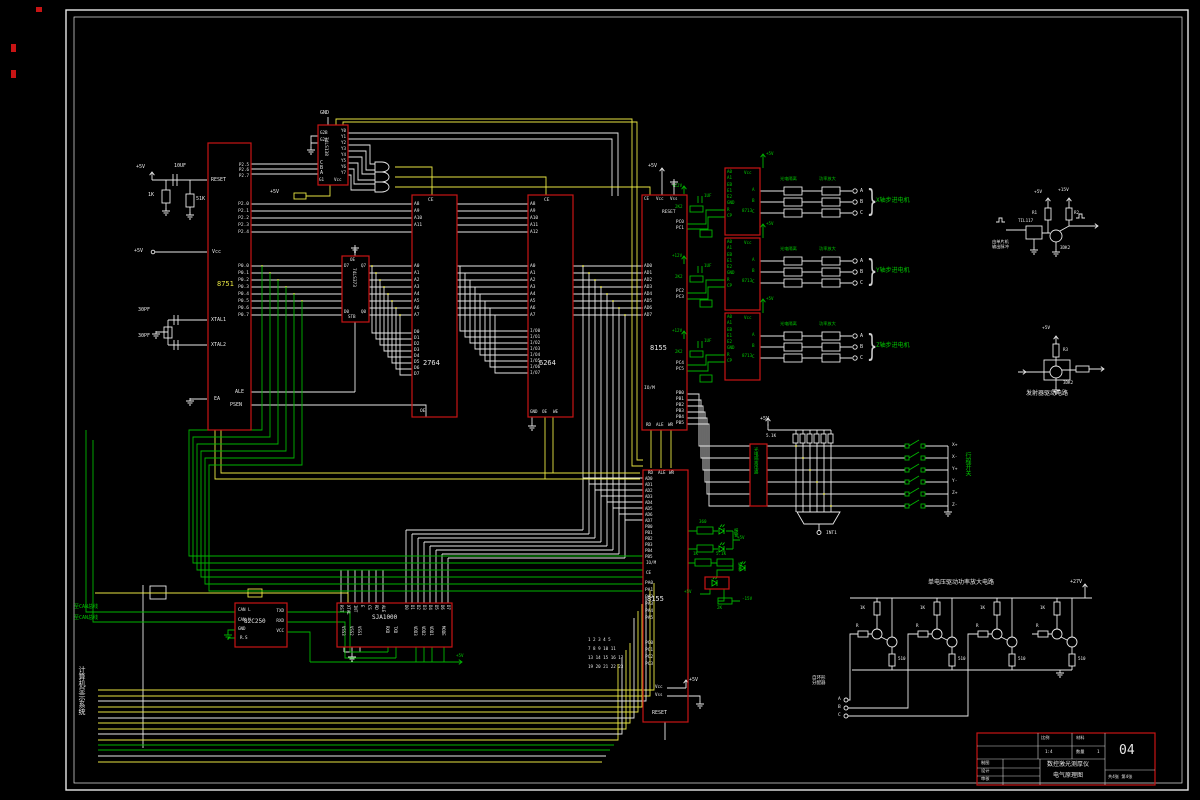 The height and width of the screenshot is (800, 1200). Describe the element at coordinates (547, 363) in the screenshot. I see `ram-name: 6264` at that location.